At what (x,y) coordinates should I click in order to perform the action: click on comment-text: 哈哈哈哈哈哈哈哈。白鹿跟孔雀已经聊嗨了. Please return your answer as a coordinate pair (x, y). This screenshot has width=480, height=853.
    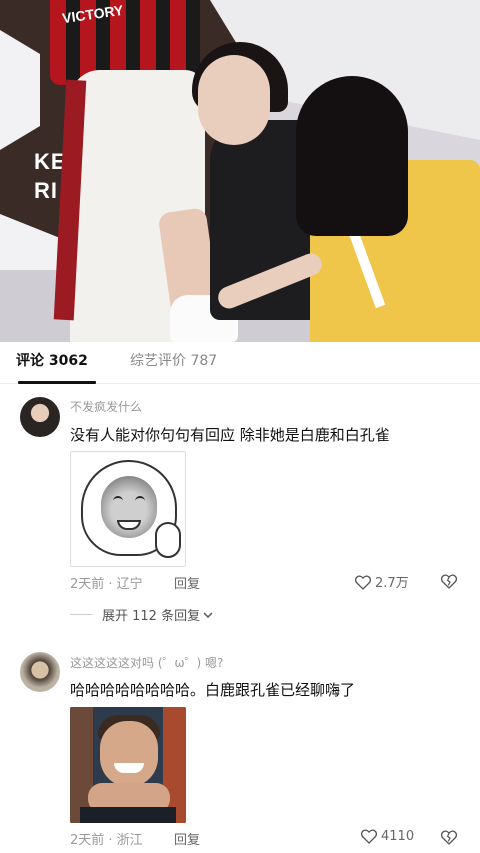
    Looking at the image, I should click on (213, 690).